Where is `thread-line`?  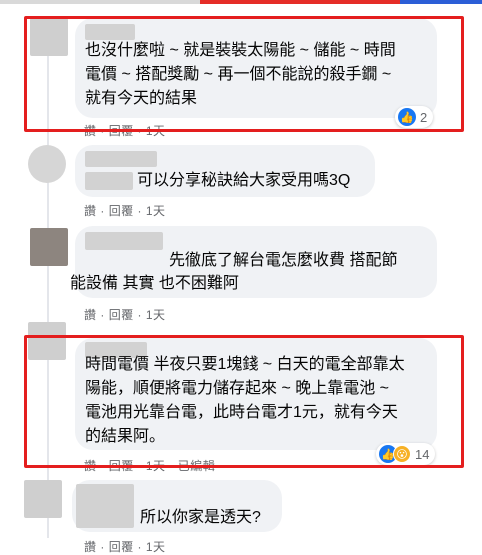
thread-line is located at coordinates (48, 293).